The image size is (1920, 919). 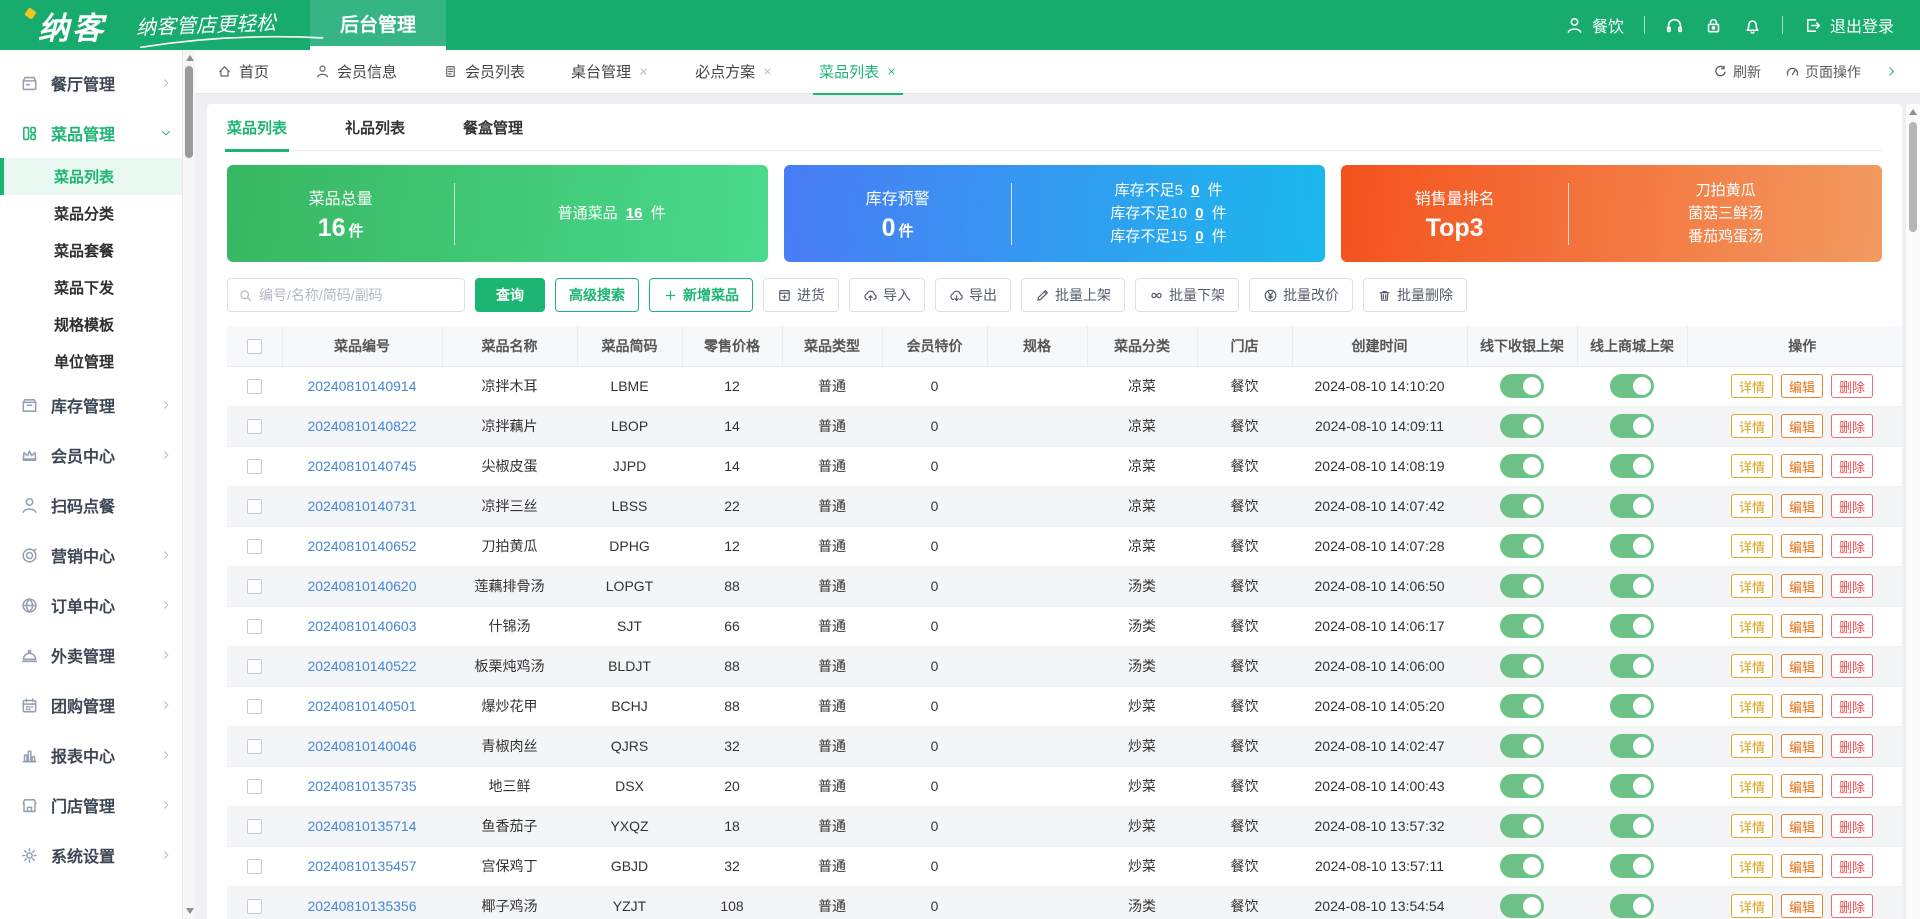 I want to click on dish-code-link: 20240810135457, so click(x=361, y=866).